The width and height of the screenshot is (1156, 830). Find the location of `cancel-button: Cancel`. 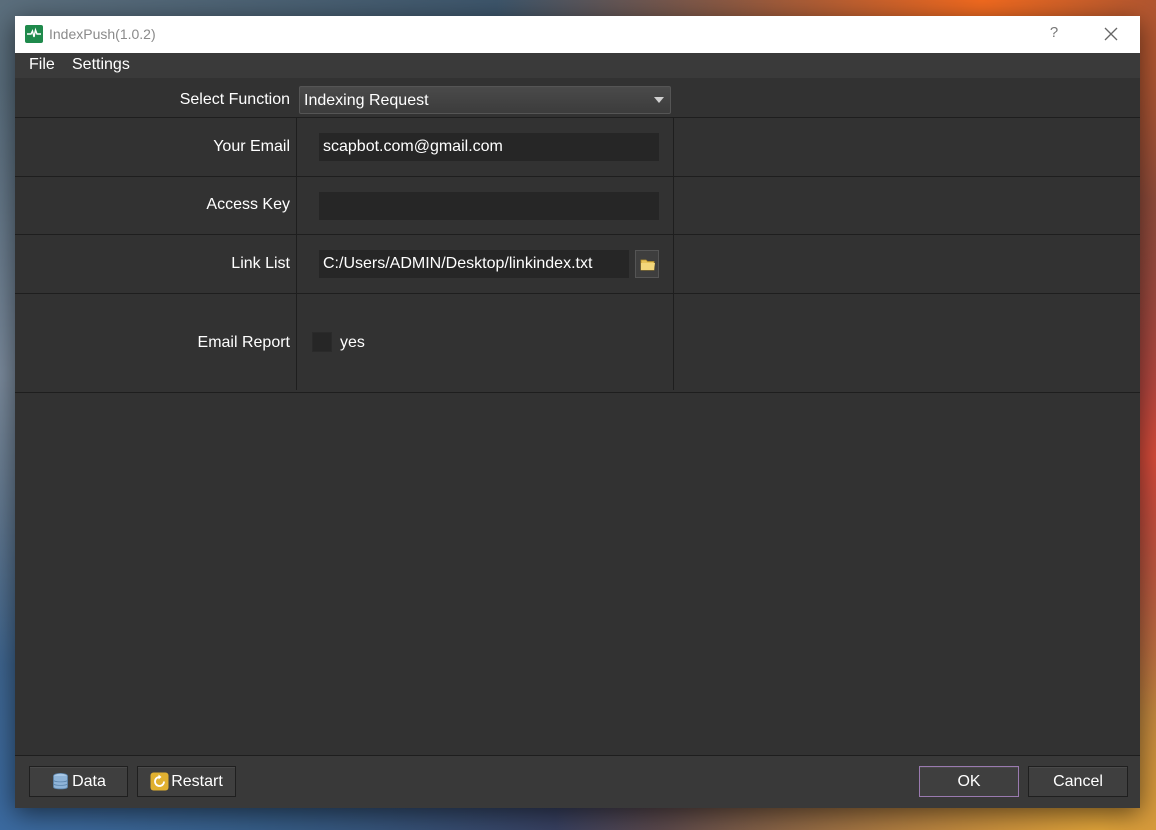

cancel-button: Cancel is located at coordinates (1078, 781).